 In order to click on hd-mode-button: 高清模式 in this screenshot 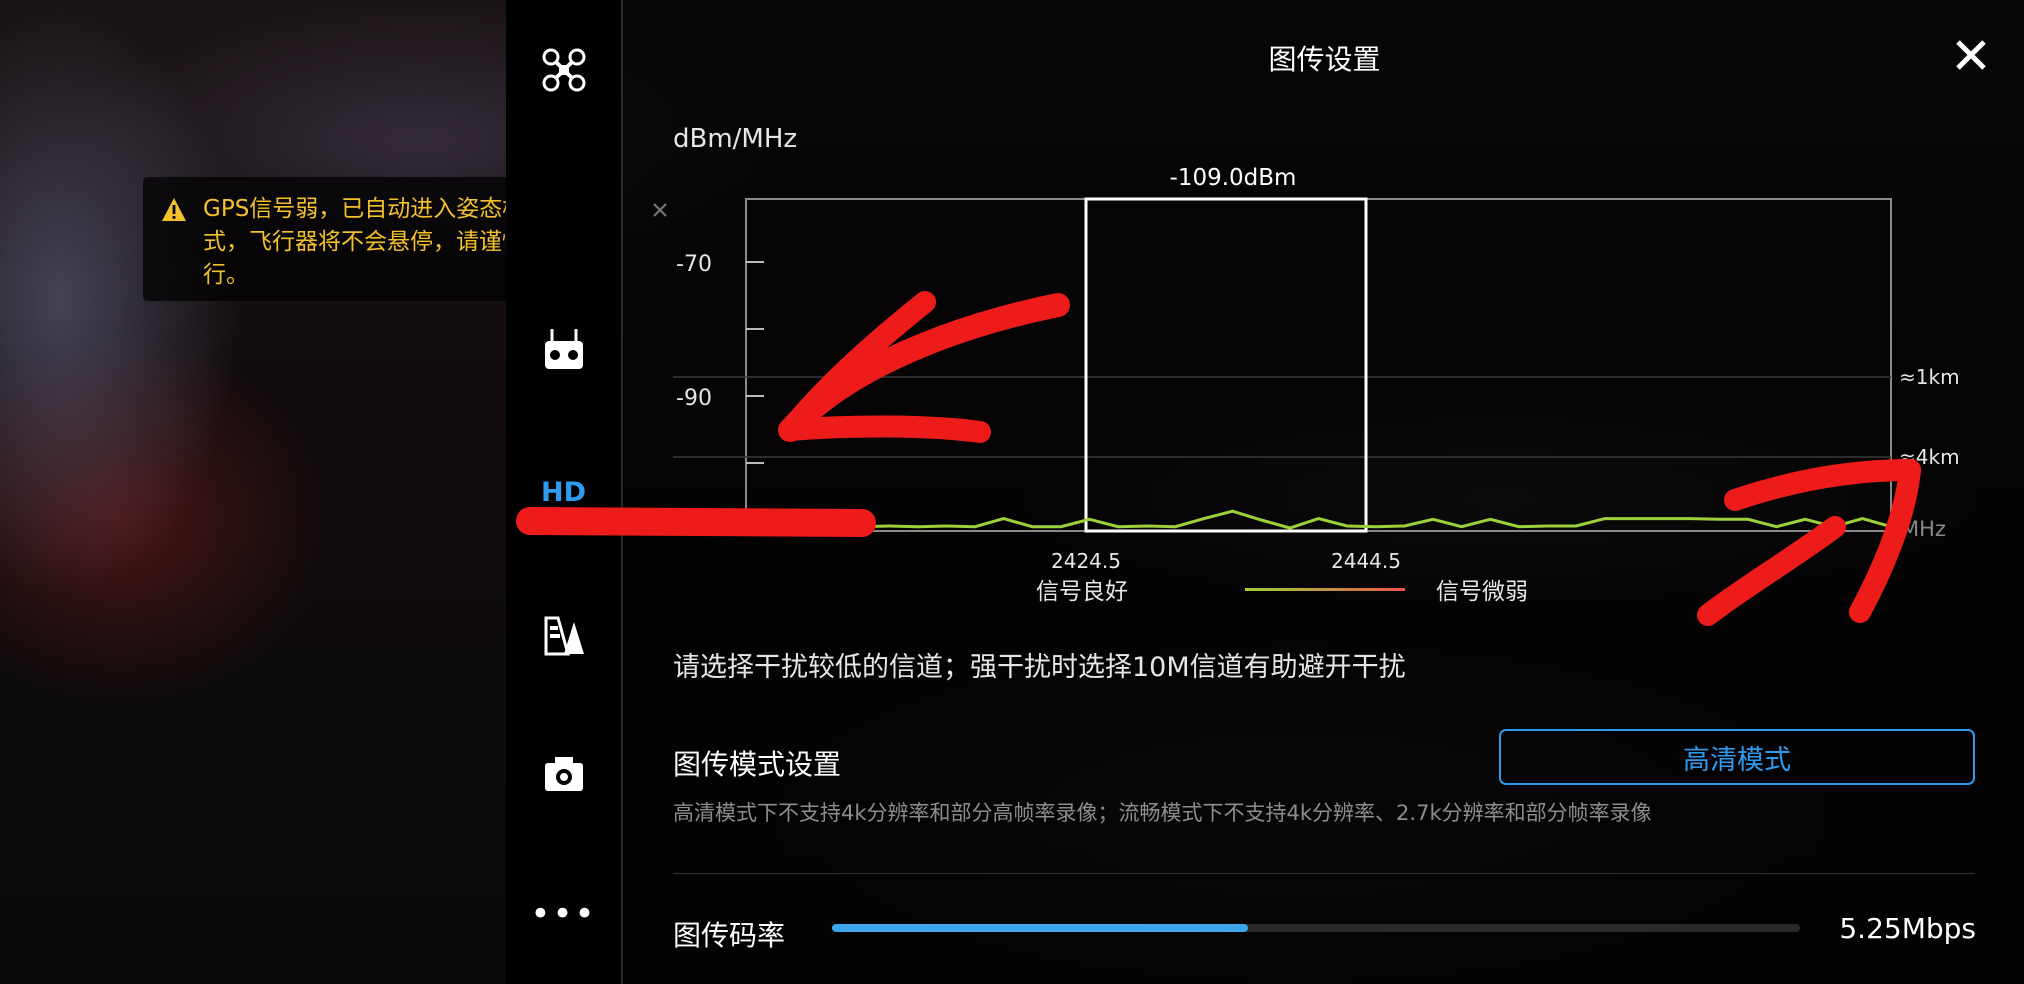, I will do `click(1737, 757)`.